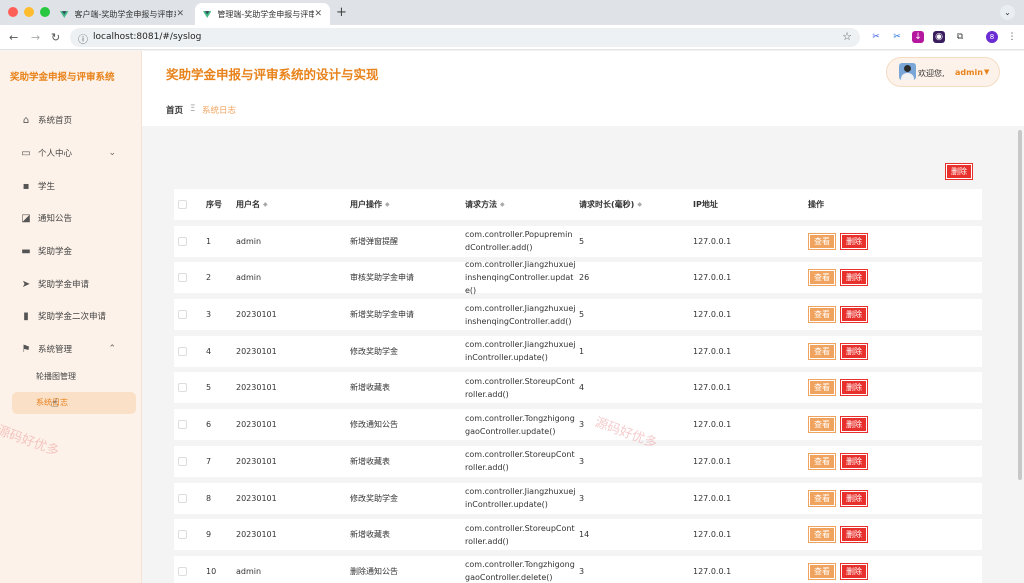  I want to click on sidebar-item-system: ⚑ 系统管理 ⌃, so click(71, 349).